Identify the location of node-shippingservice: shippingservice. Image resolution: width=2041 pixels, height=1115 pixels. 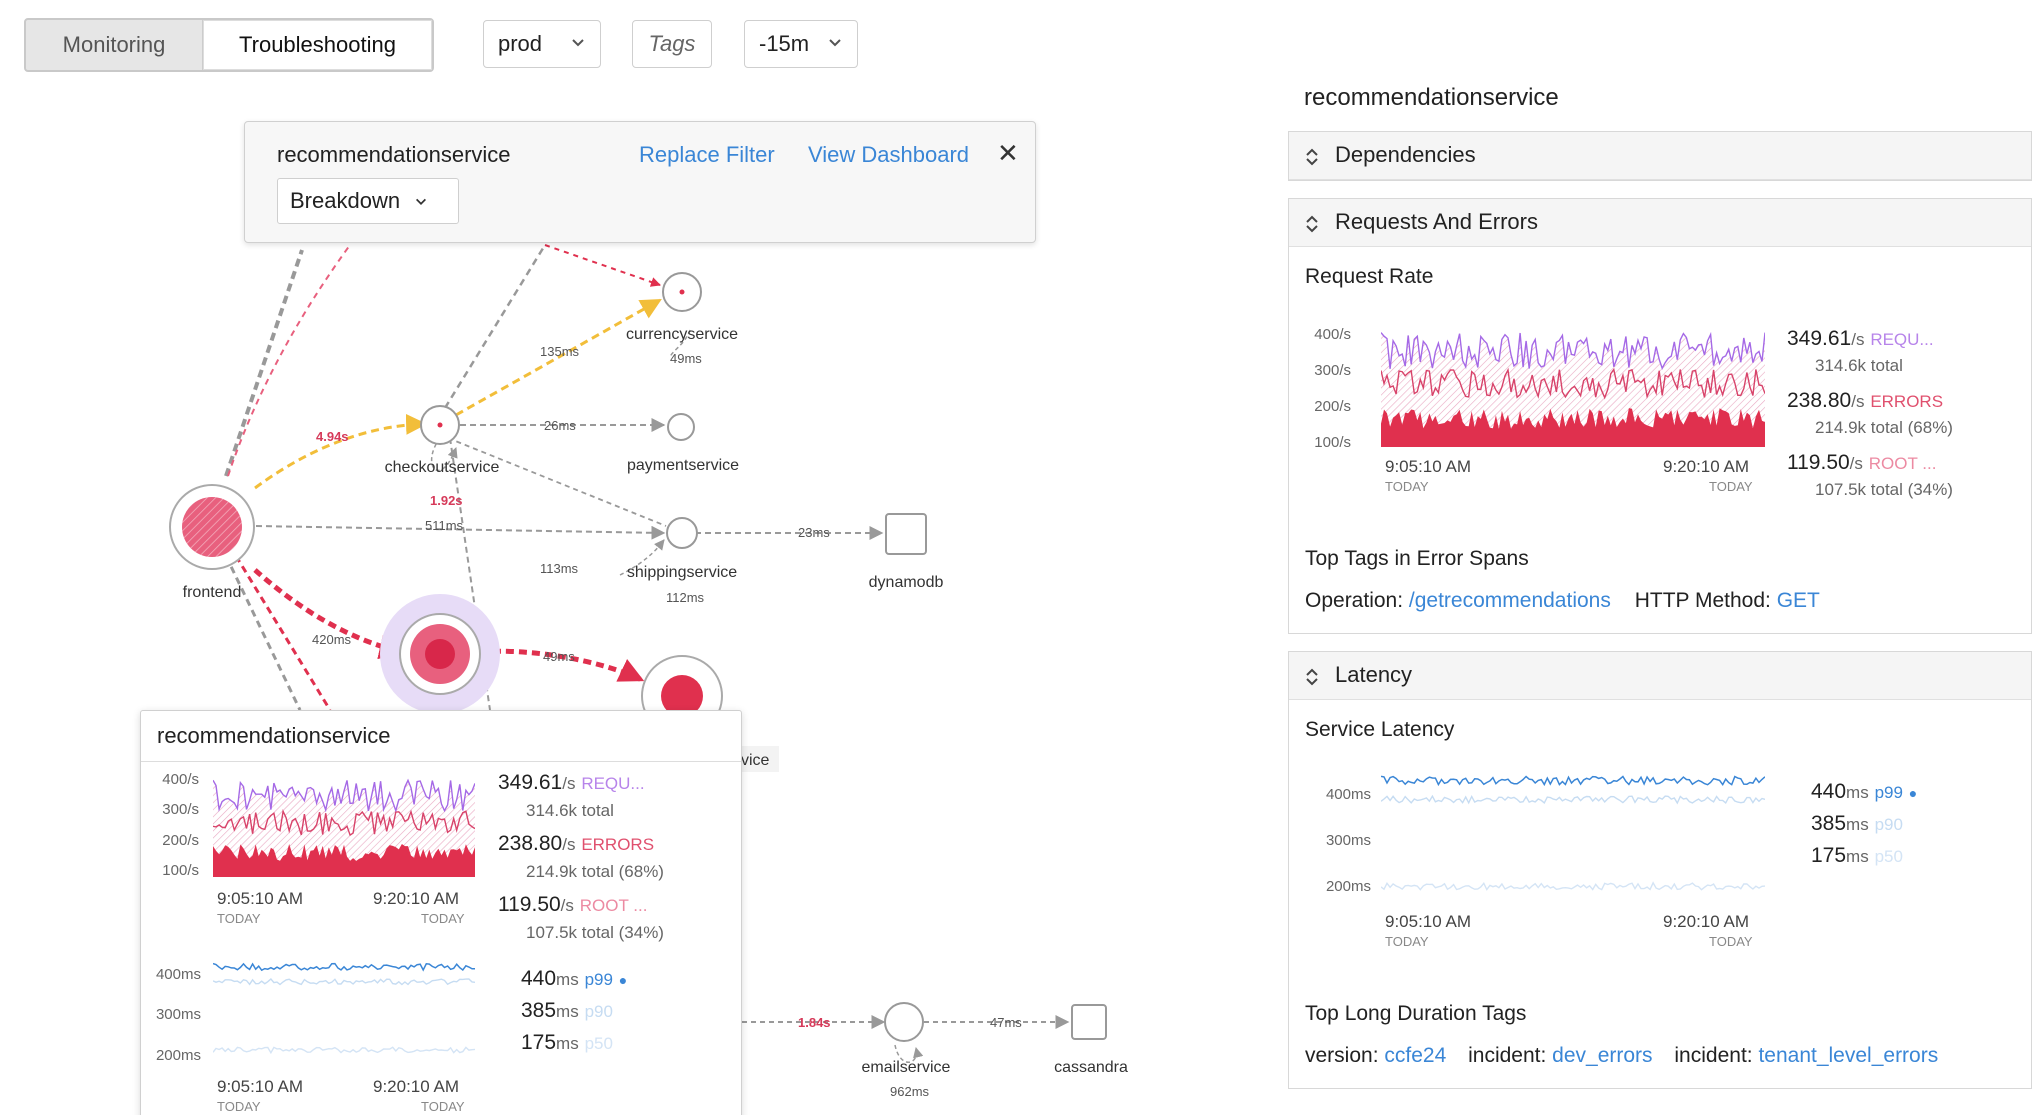
(682, 549).